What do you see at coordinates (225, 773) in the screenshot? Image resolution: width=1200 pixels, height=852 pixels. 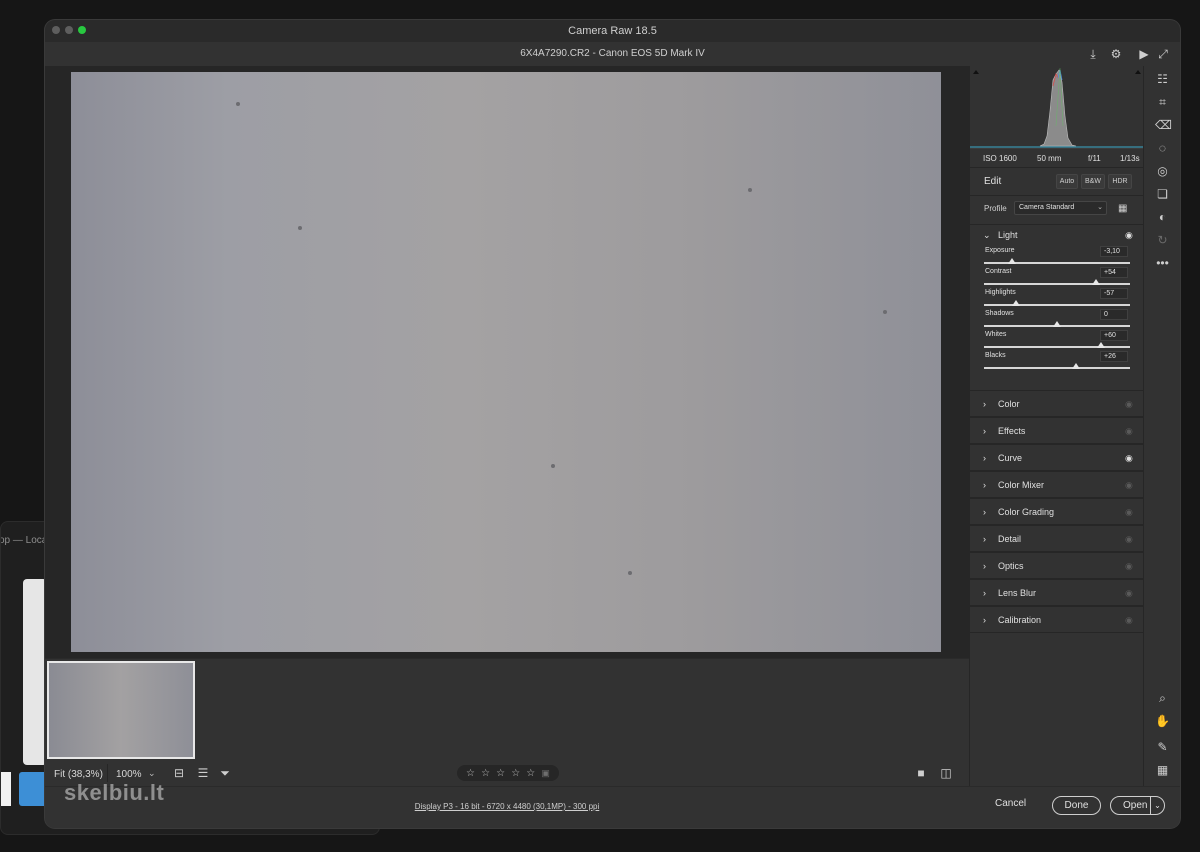 I see `filter-icon: ⏷` at bounding box center [225, 773].